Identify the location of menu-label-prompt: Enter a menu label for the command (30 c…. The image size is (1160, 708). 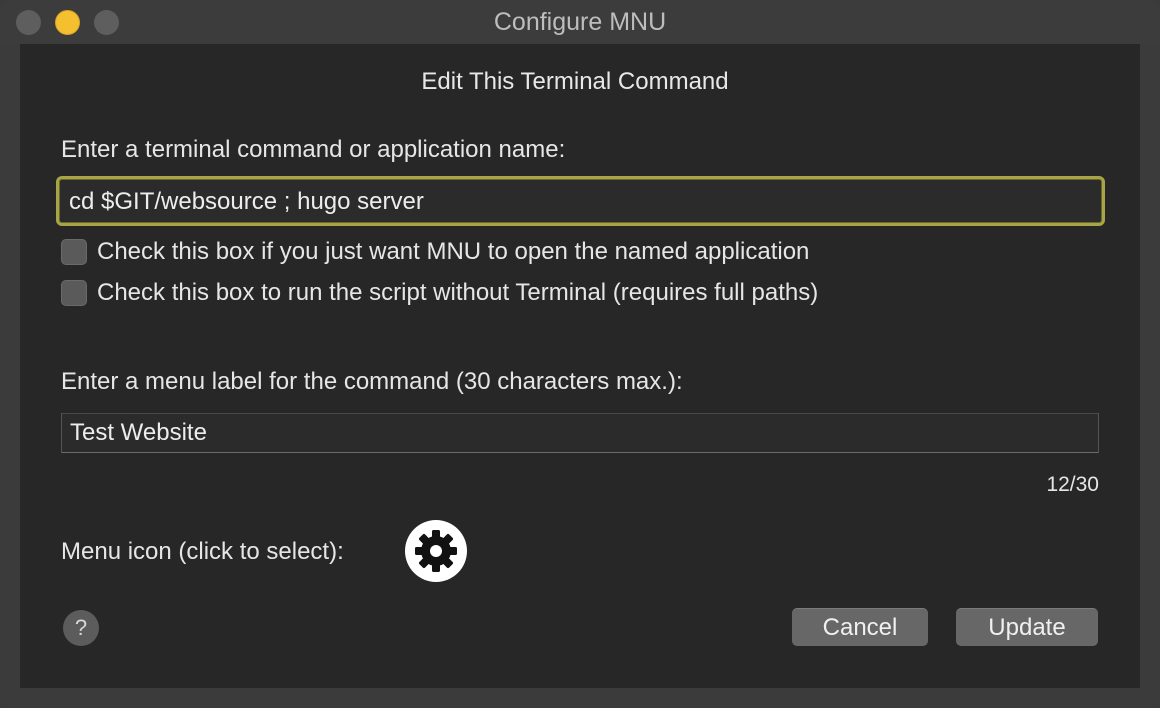
(372, 381).